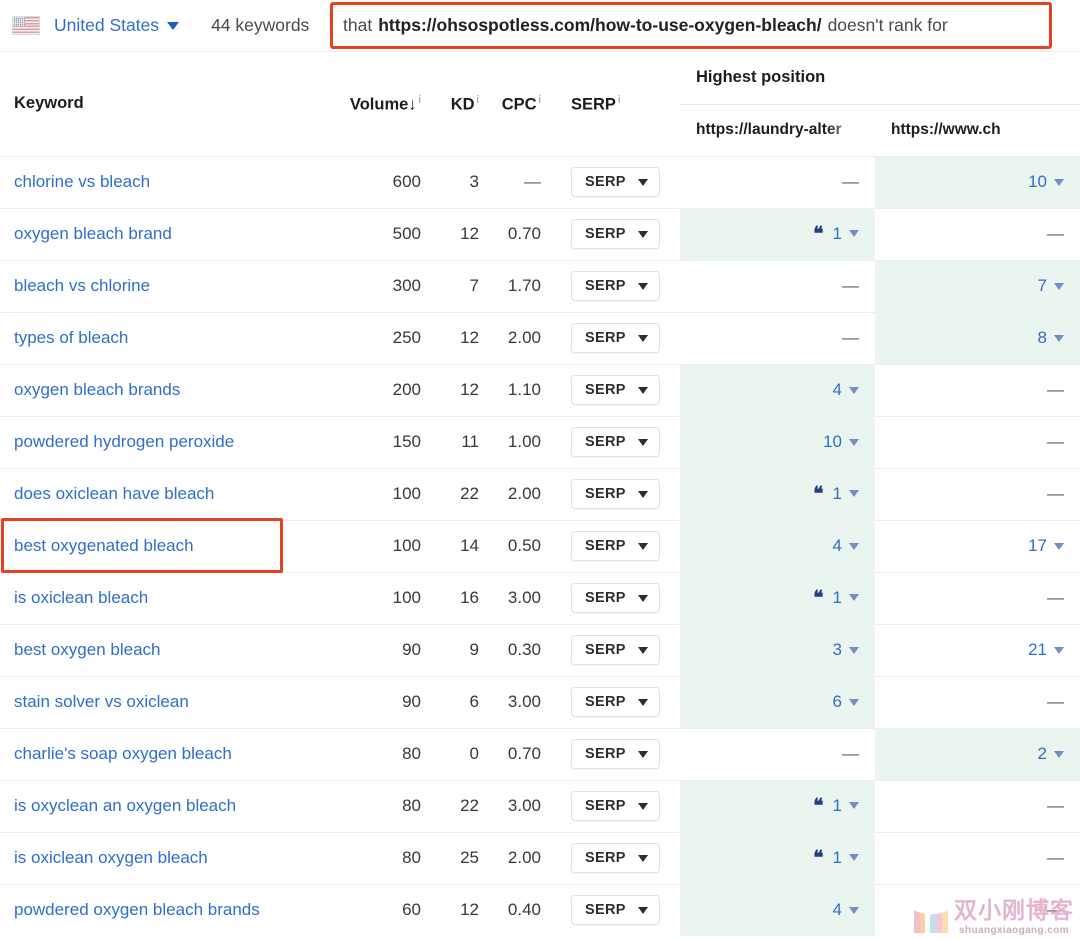 The image size is (1080, 940). What do you see at coordinates (777, 702) in the screenshot?
I see `position-cell-1: 6` at bounding box center [777, 702].